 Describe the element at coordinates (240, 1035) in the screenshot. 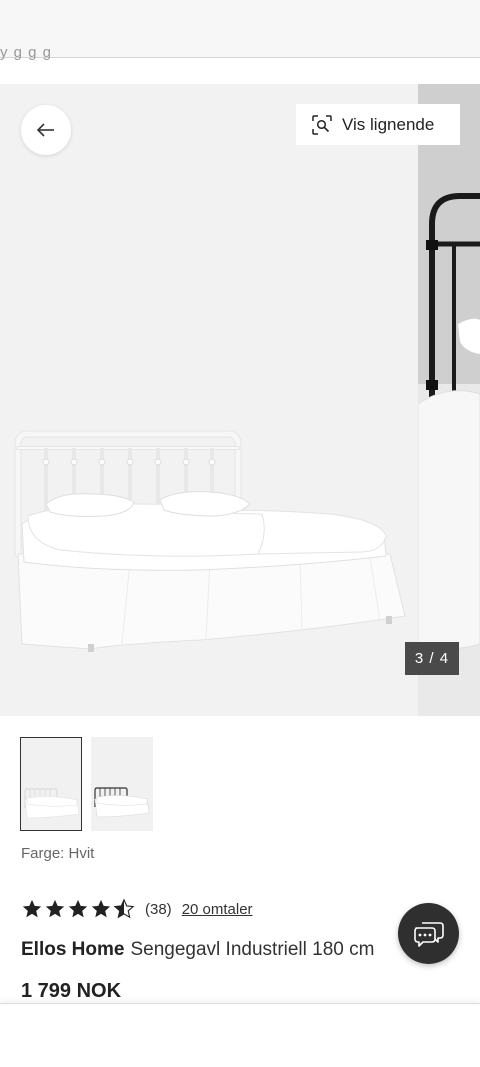

I see `bottom-bar` at that location.